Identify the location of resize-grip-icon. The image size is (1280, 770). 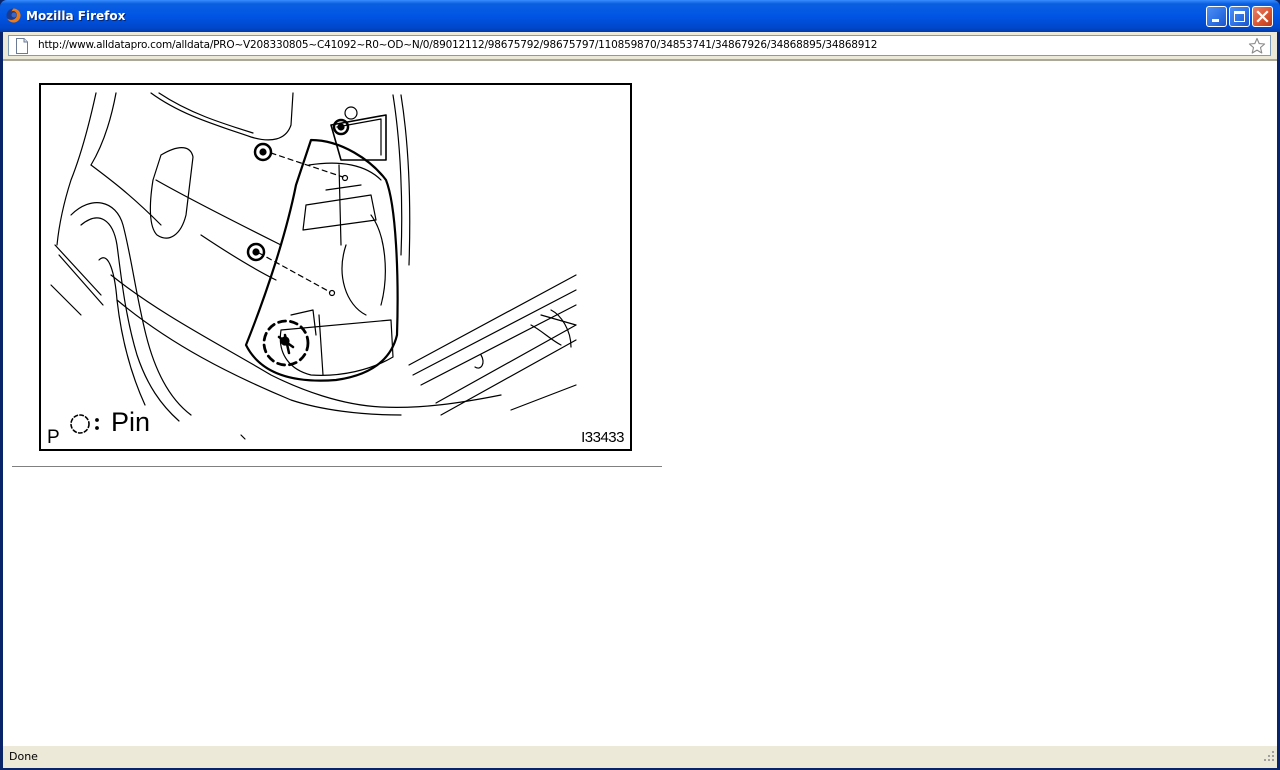
(1269, 756).